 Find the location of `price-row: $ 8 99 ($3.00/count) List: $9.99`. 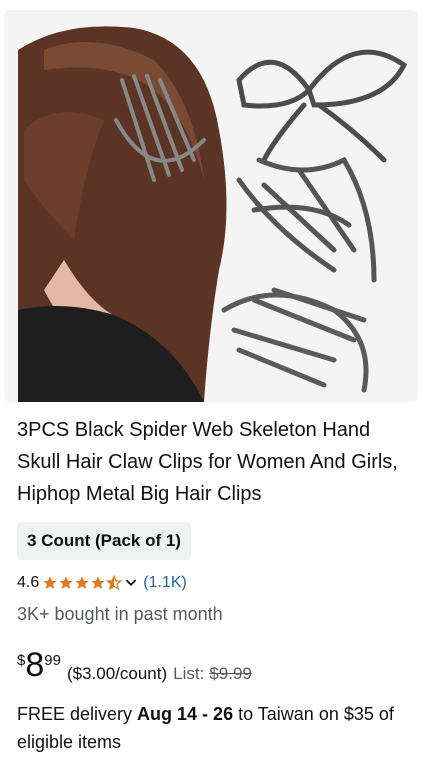

price-row: $ 8 99 ($3.00/count) List: $9.99 is located at coordinates (134, 666).